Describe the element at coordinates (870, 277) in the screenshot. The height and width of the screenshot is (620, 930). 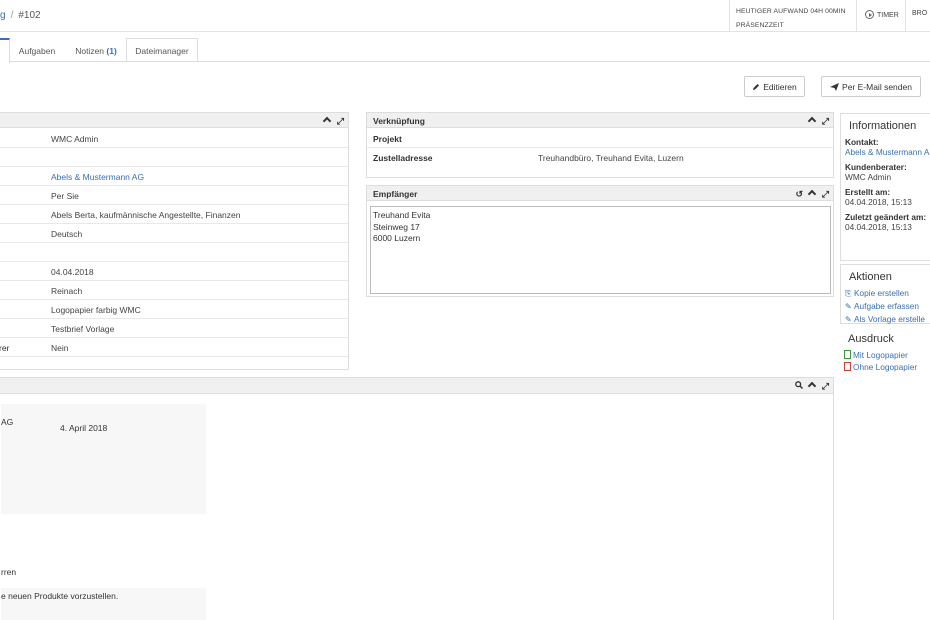
I see `actions-title: Aktionen` at that location.